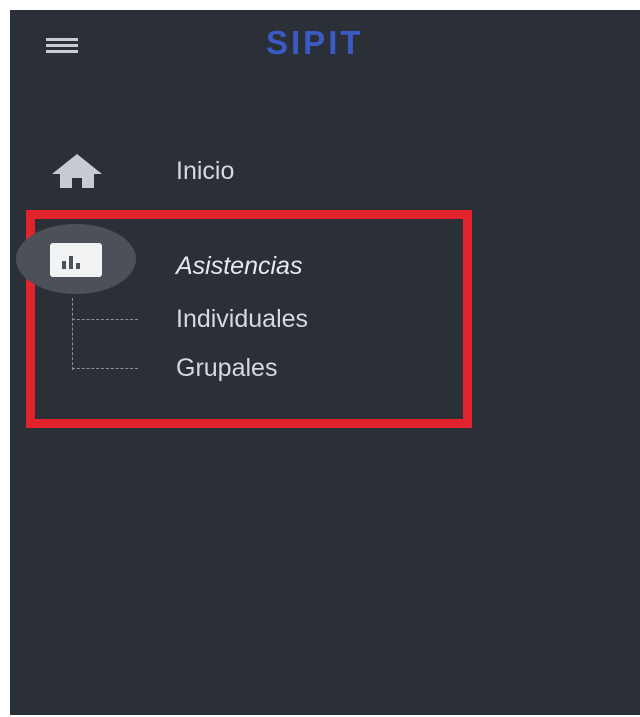 The height and width of the screenshot is (717, 640). Describe the element at coordinates (242, 319) in the screenshot. I see `submenu-item-label: Individuales` at that location.